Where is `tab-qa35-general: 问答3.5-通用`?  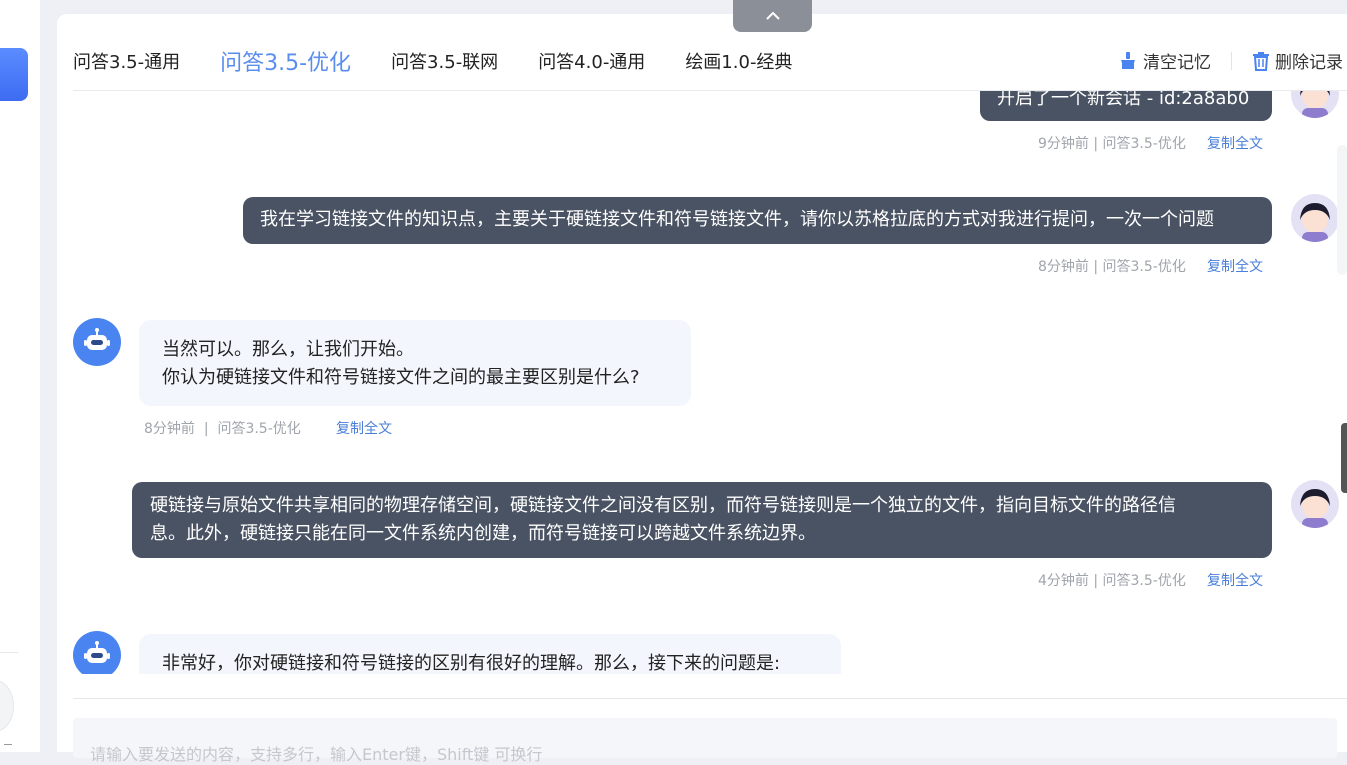 tab-qa35-general: 问答3.5-通用 is located at coordinates (126, 61).